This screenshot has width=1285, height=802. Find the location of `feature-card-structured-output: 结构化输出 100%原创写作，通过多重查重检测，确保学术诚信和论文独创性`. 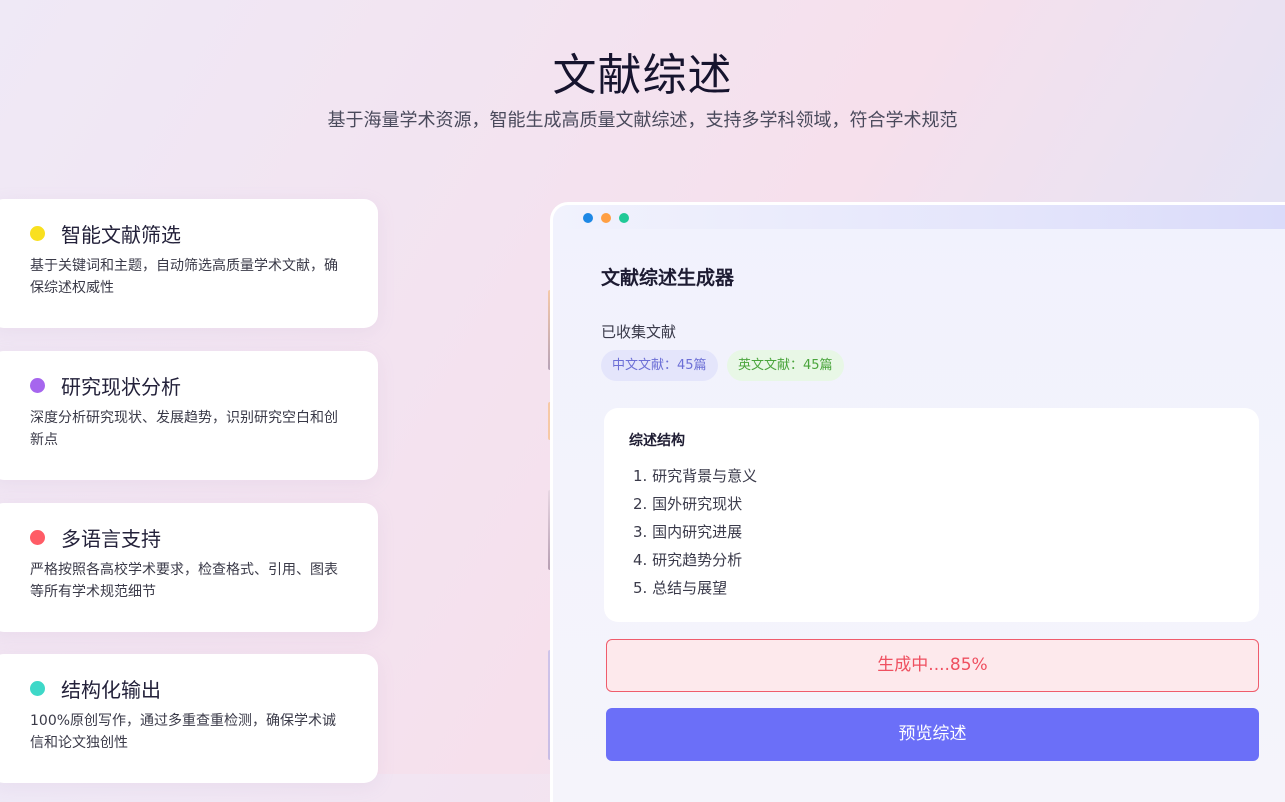

feature-card-structured-output: 结构化输出 100%原创写作，通过多重查重检测，确保学术诚信和论文独创性 is located at coordinates (189, 718).